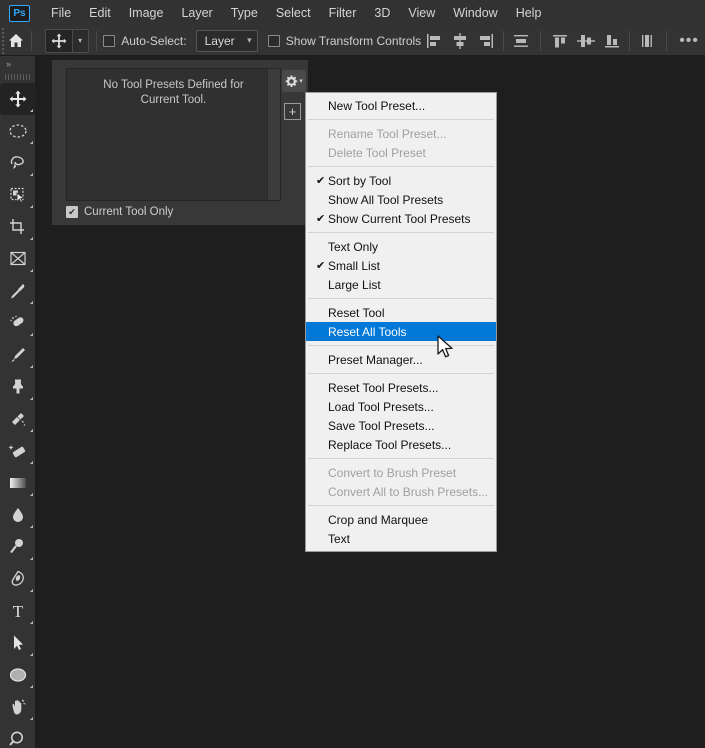  Describe the element at coordinates (292, 111) in the screenshot. I see `new-tool-preset-button: +` at that location.